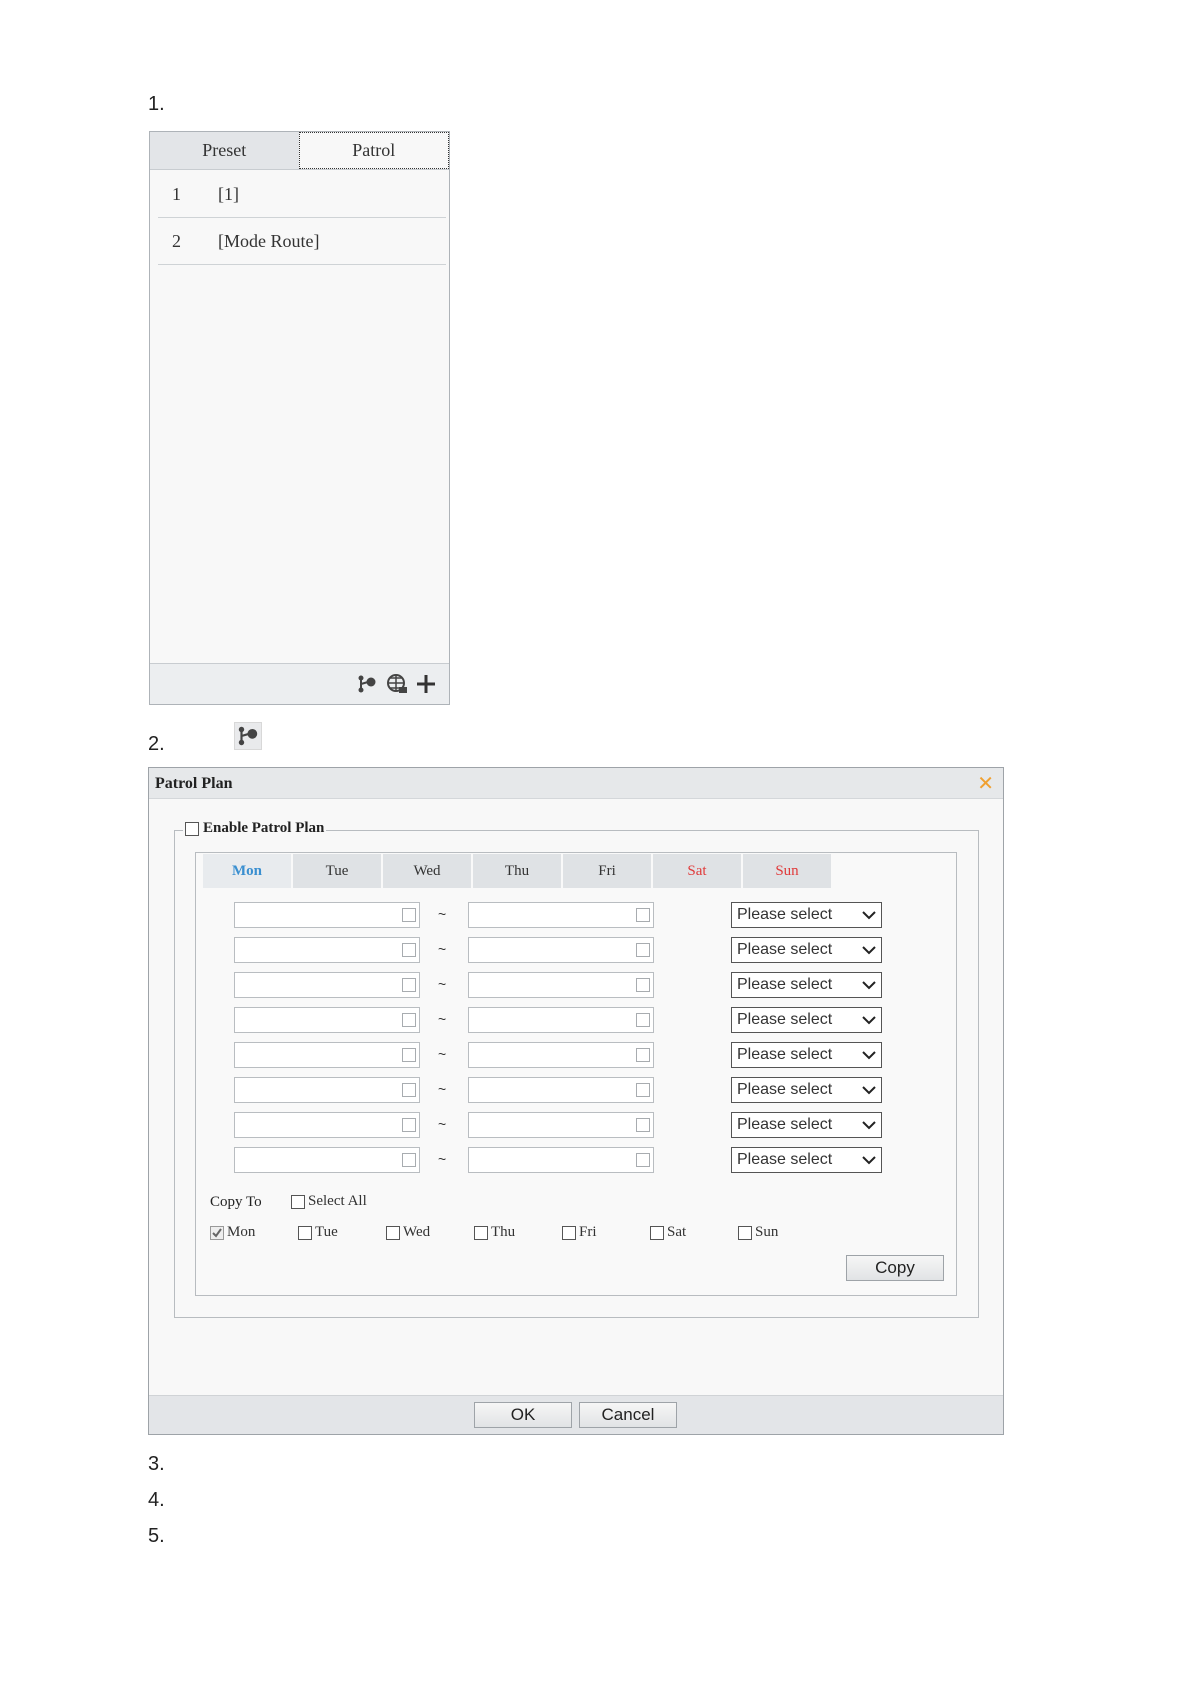 The height and width of the screenshot is (1684, 1191). I want to click on tab-fri: Fri, so click(607, 871).